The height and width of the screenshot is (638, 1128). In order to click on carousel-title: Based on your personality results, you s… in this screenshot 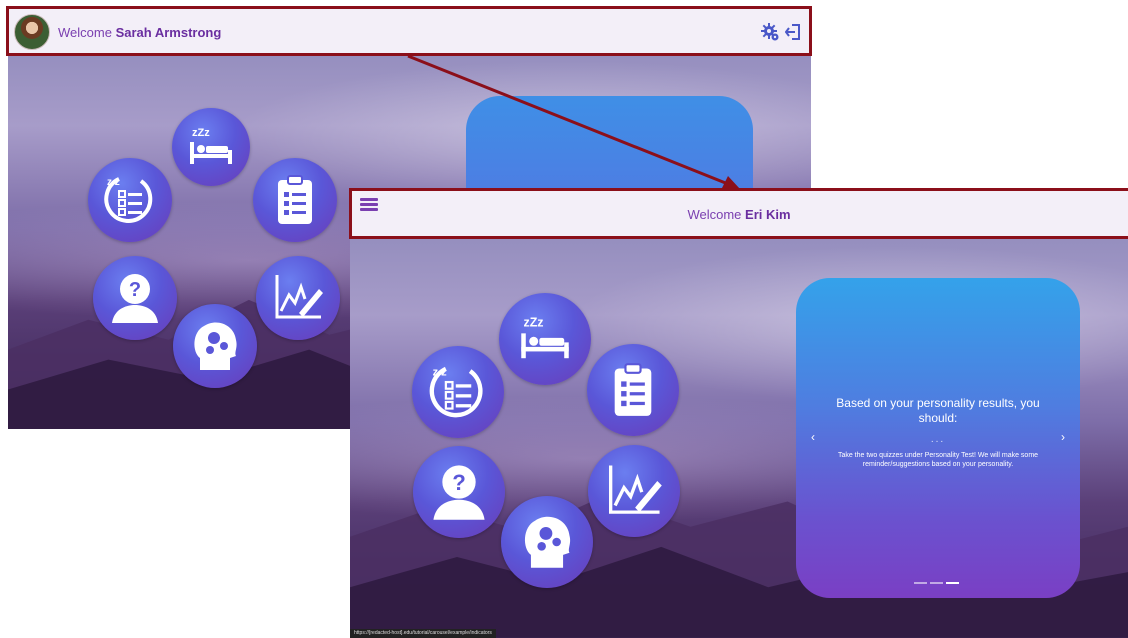, I will do `click(938, 410)`.